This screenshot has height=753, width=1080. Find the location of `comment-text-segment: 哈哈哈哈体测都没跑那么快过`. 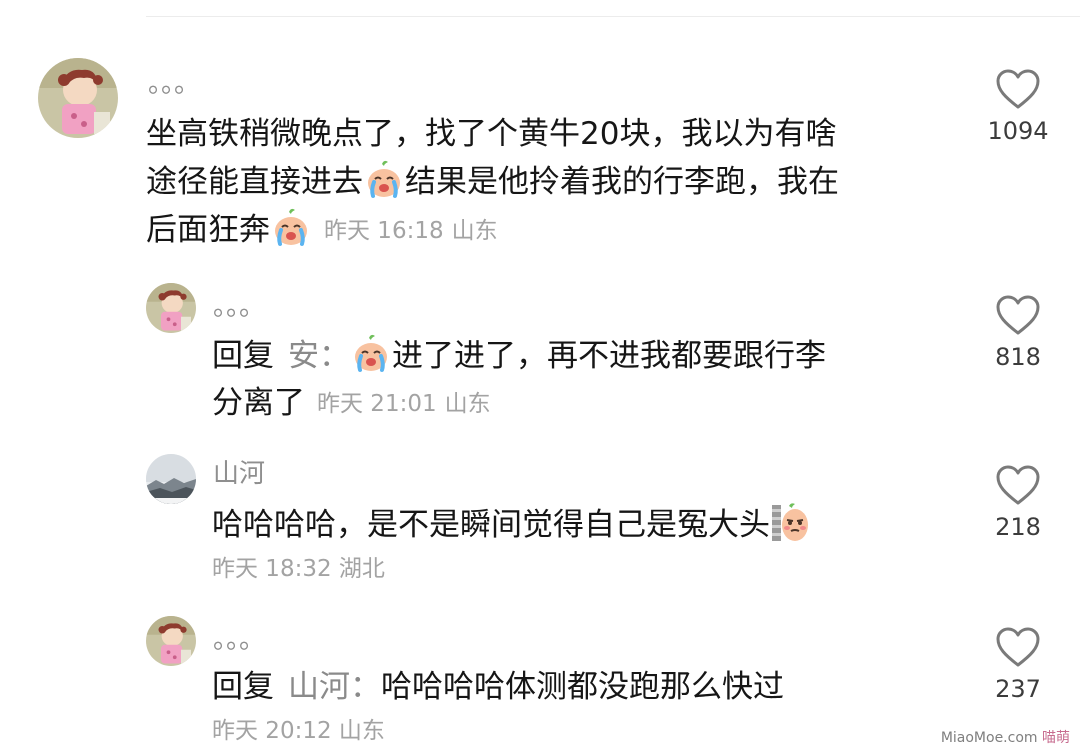

comment-text-segment: 哈哈哈哈体测都没跑那么快过 is located at coordinates (582, 687).